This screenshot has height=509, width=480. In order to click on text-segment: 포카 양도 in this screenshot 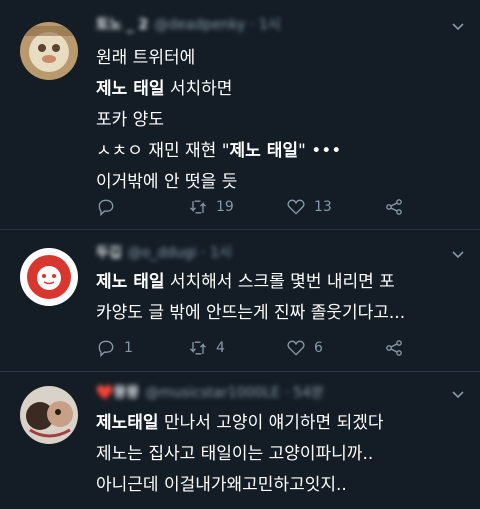, I will do `click(130, 120)`.